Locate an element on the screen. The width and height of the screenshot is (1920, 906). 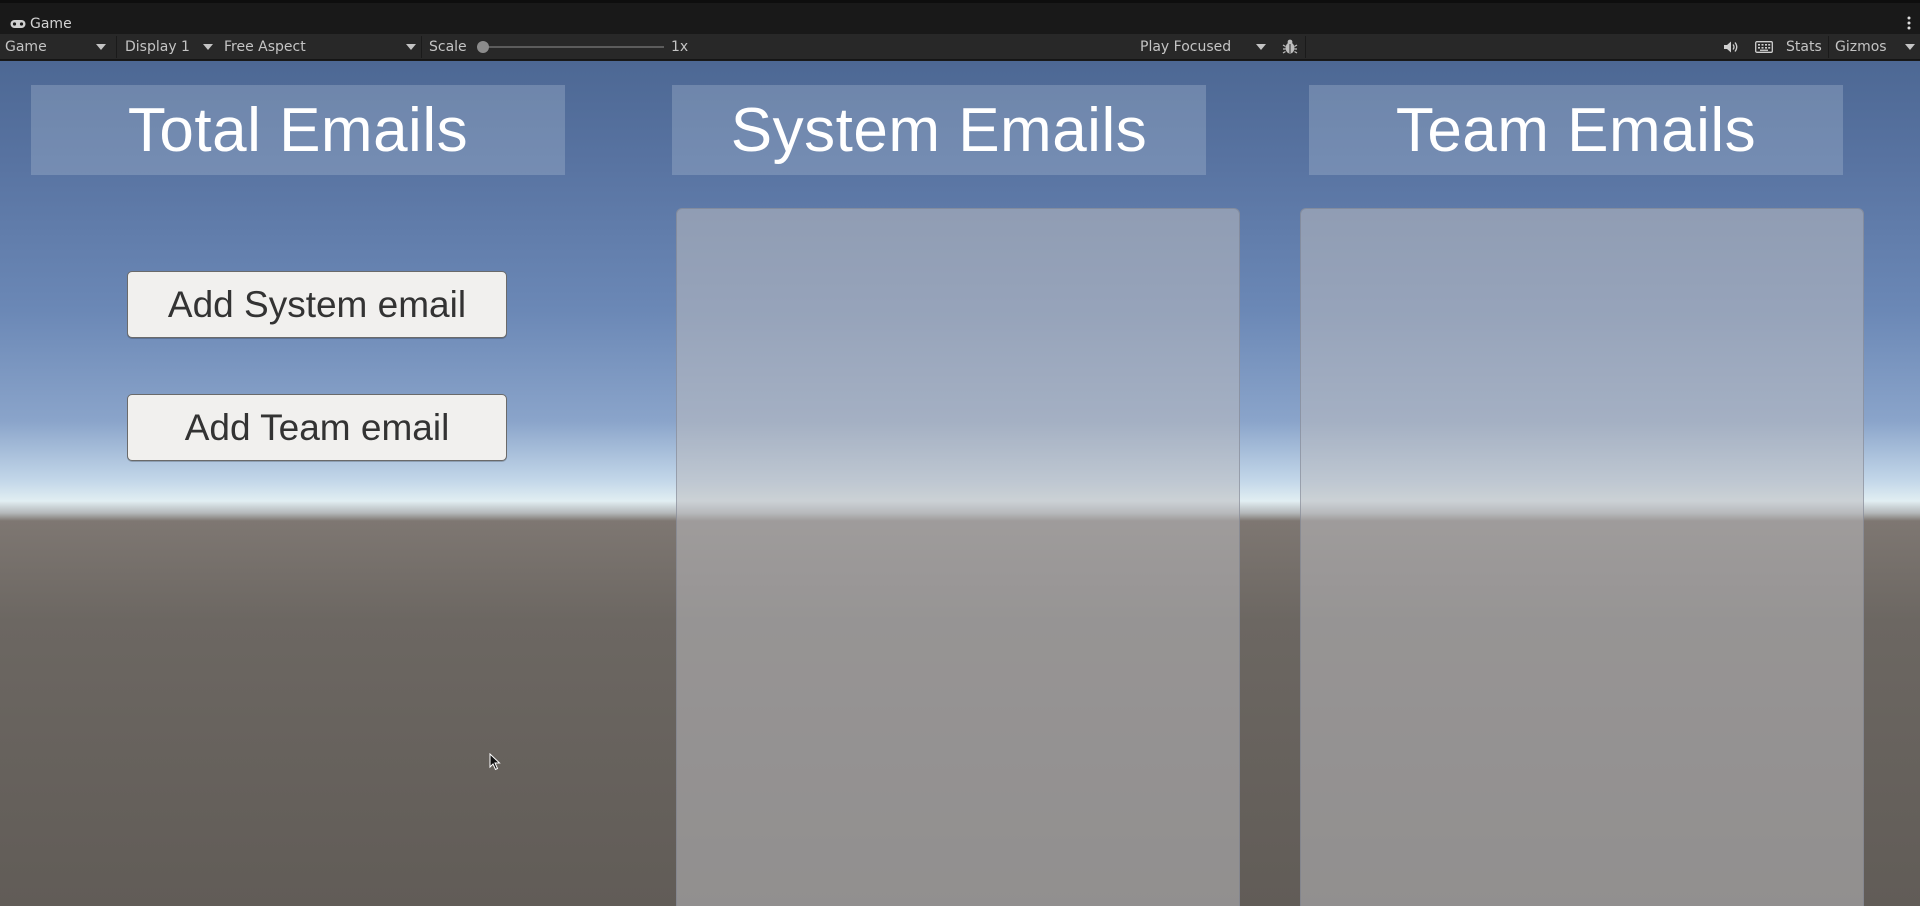
display-dropdown-label: Display 1 is located at coordinates (157, 47).